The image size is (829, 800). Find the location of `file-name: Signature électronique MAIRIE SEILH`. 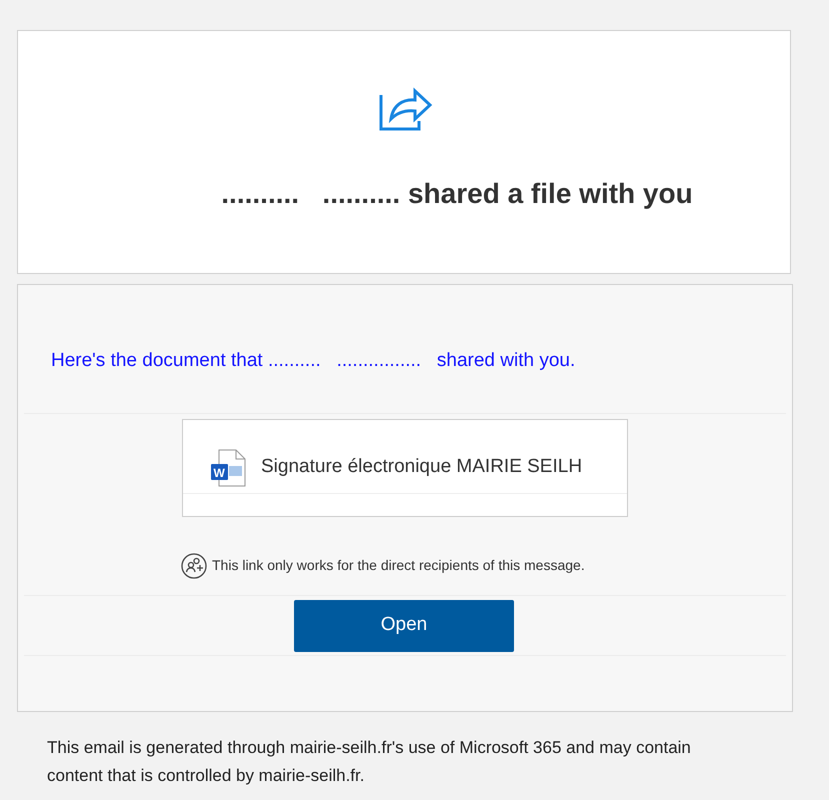

file-name: Signature électronique MAIRIE SEILH is located at coordinates (421, 467).